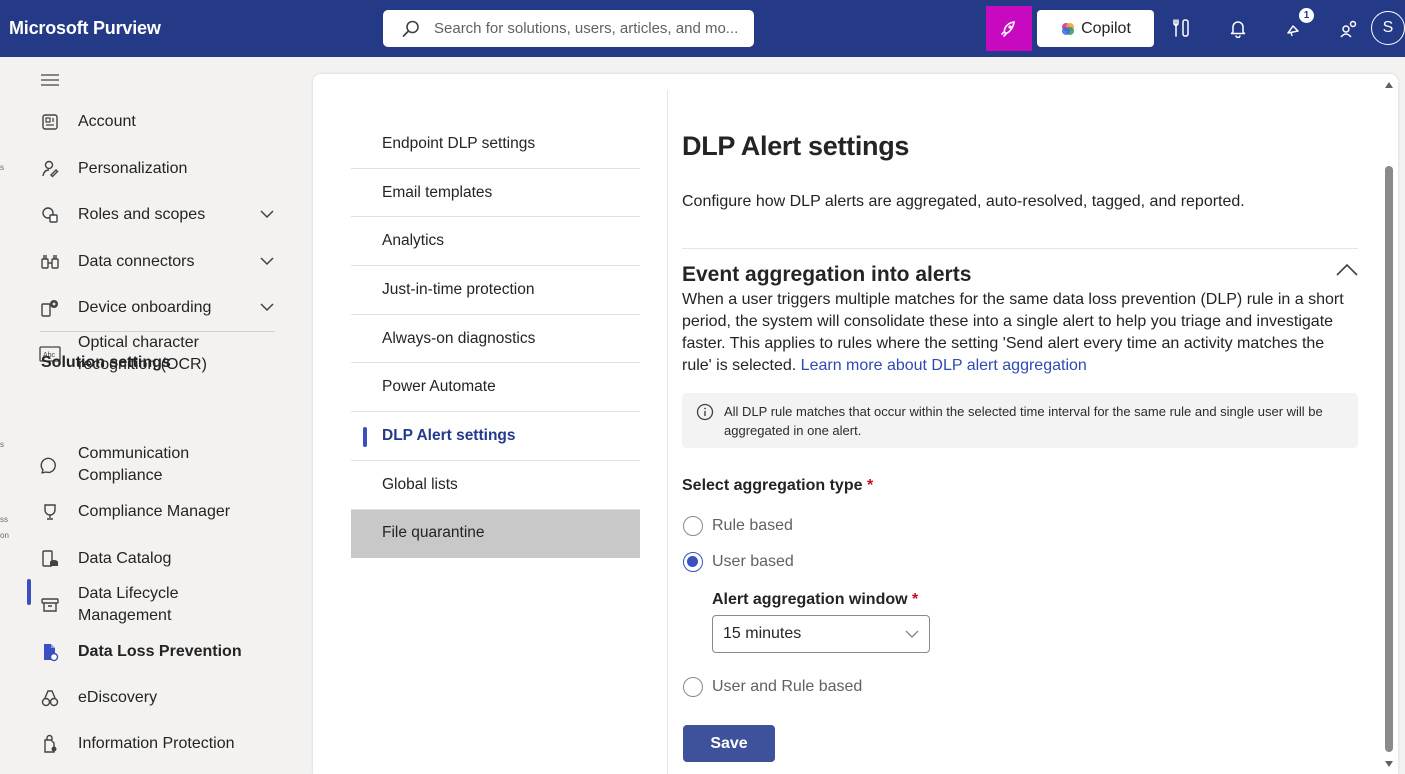 The image size is (1405, 774). I want to click on scroll-up-arrow-icon, so click(1389, 85).